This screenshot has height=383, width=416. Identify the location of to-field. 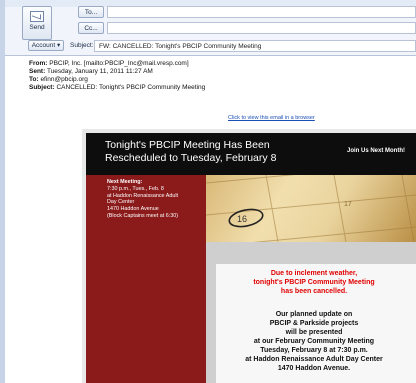
(261, 12).